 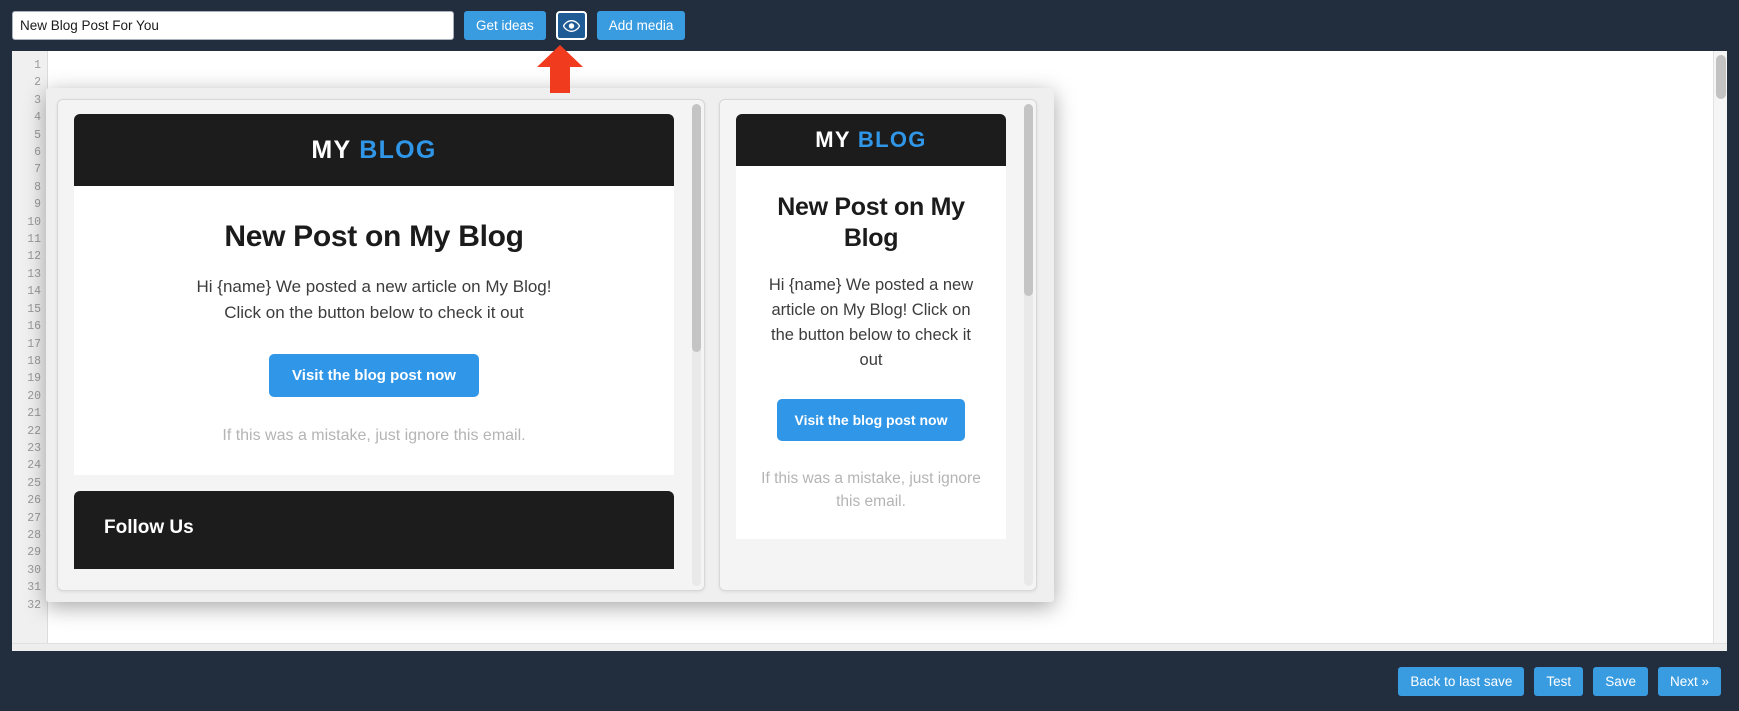 What do you see at coordinates (149, 527) in the screenshot?
I see `email-footer-title: Follow Us` at bounding box center [149, 527].